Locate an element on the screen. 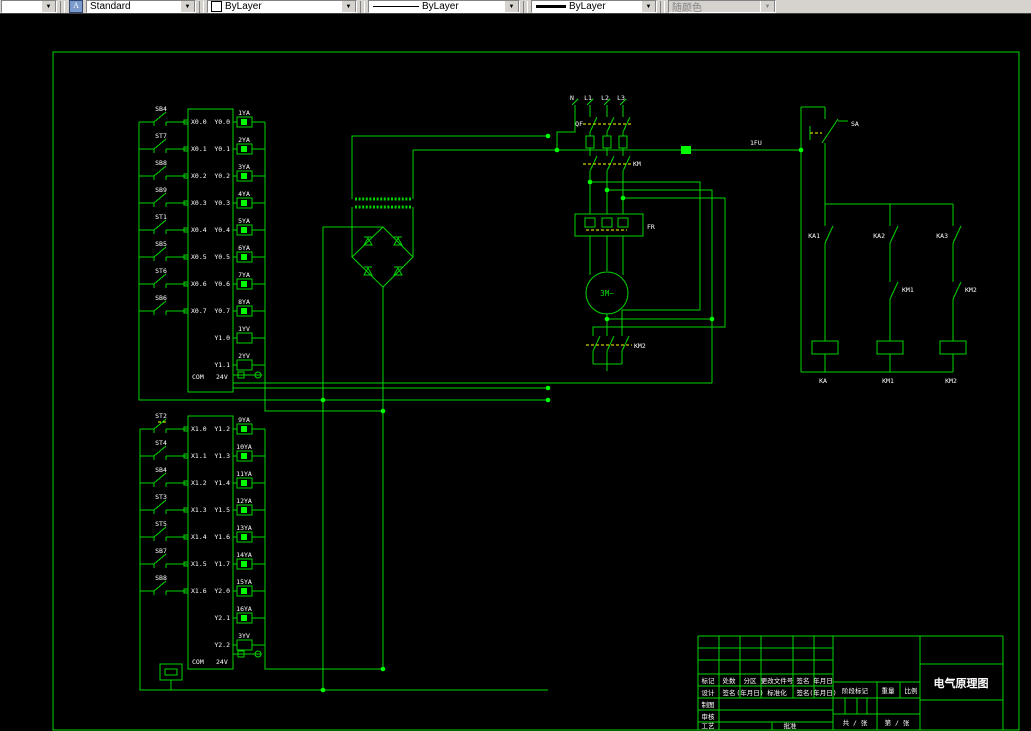 The width and height of the screenshot is (1031, 731). coil-label: KM2 is located at coordinates (951, 381).